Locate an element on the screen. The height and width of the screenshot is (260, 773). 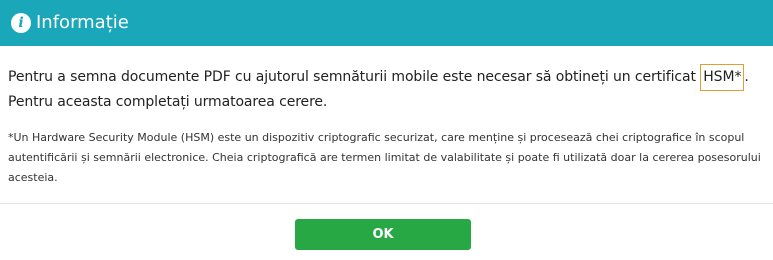
footer-divider is located at coordinates (386, 203).